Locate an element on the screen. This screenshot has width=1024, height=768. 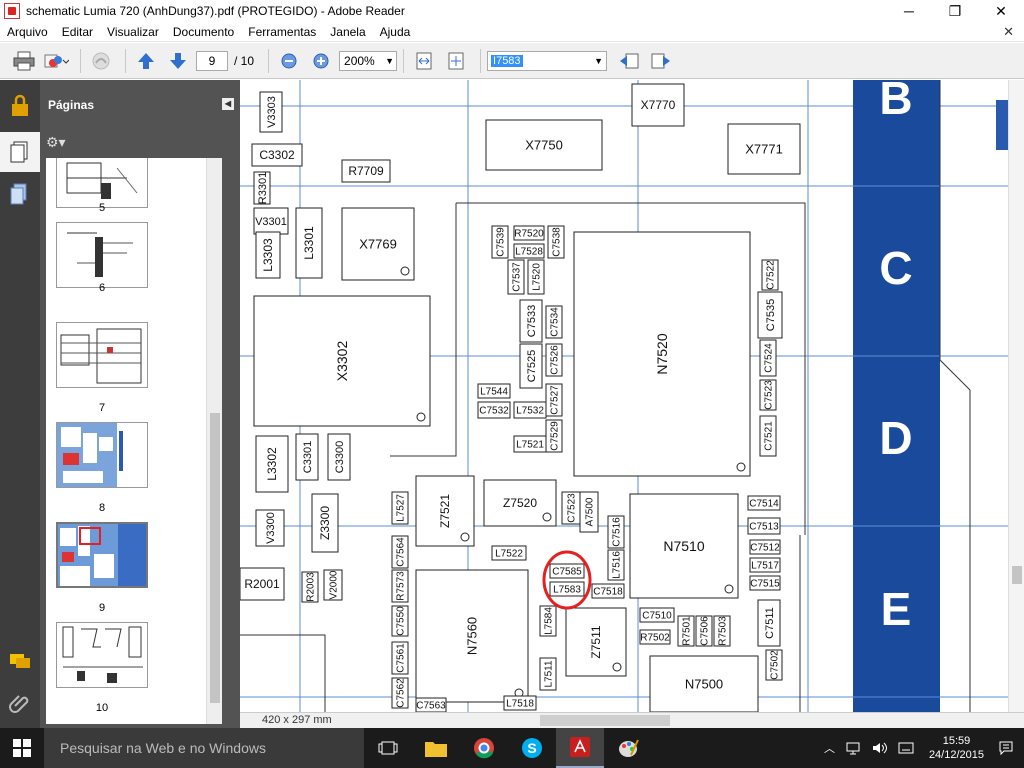
find-next-button is located at coordinates (661, 61).